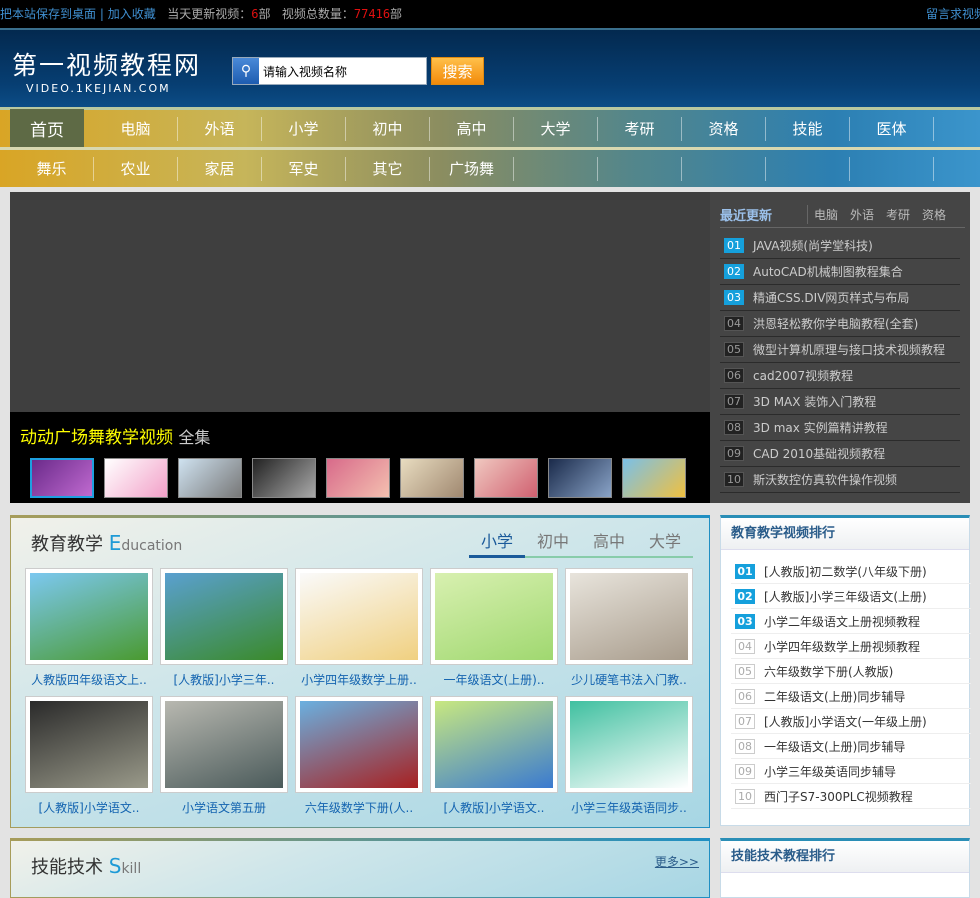 The height and width of the screenshot is (898, 980). I want to click on list-item: 10 斯沃数控仿真软件操作视频, so click(840, 480).